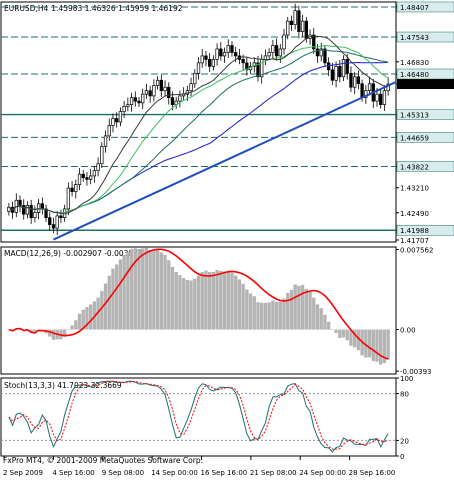  Describe the element at coordinates (408, 331) in the screenshot. I see `macd-tick-label: 0.00` at that location.